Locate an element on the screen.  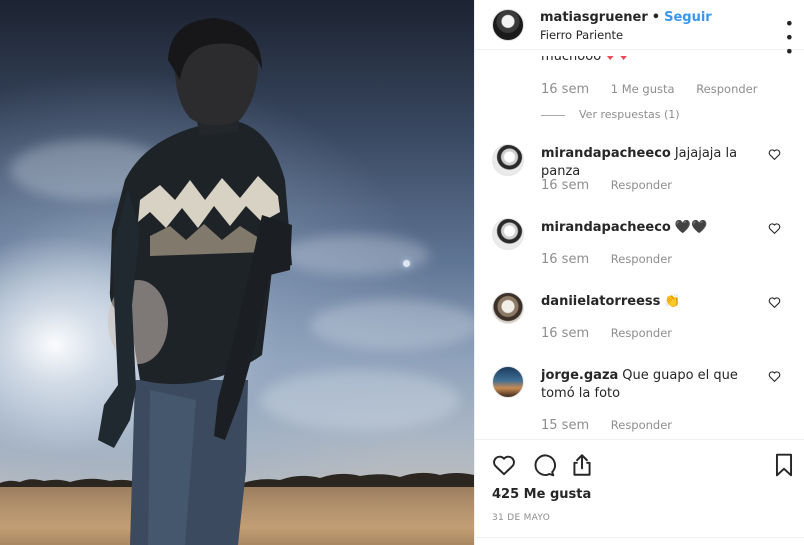
partial-comment-text: muchooo ♥ ♥ is located at coordinates (585, 57).